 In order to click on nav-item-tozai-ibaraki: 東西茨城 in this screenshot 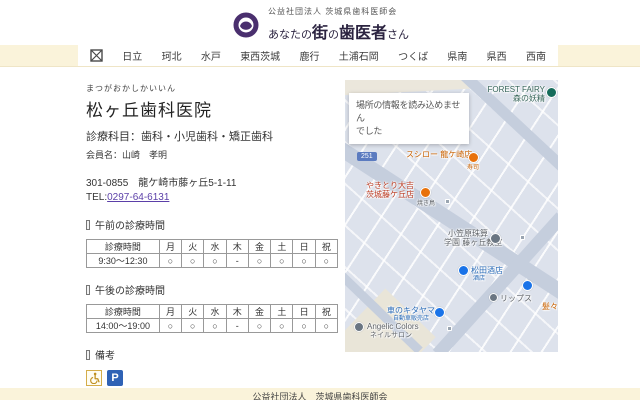, I will do `click(260, 55)`.